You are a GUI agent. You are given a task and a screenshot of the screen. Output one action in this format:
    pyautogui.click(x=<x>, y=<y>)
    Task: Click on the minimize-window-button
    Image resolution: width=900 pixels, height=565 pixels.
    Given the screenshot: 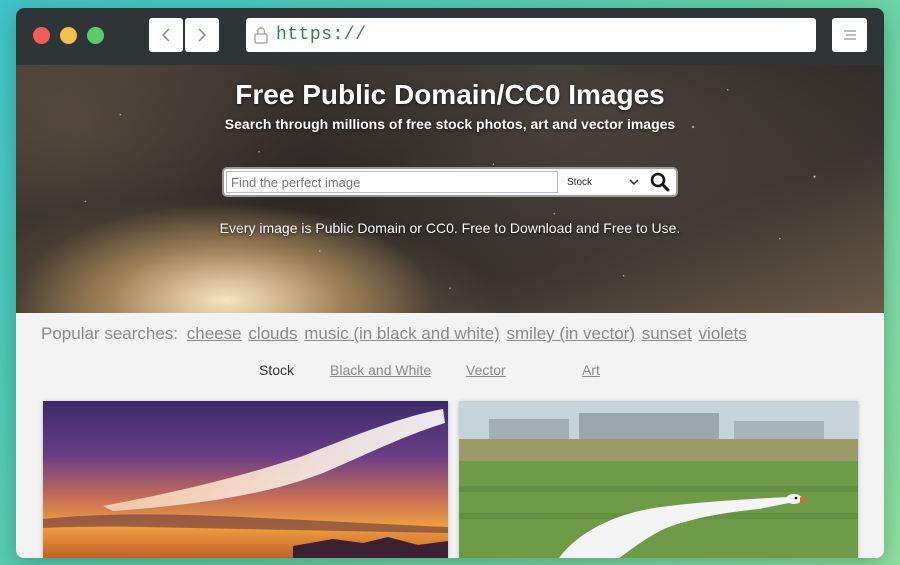 What is the action you would take?
    pyautogui.click(x=68, y=35)
    